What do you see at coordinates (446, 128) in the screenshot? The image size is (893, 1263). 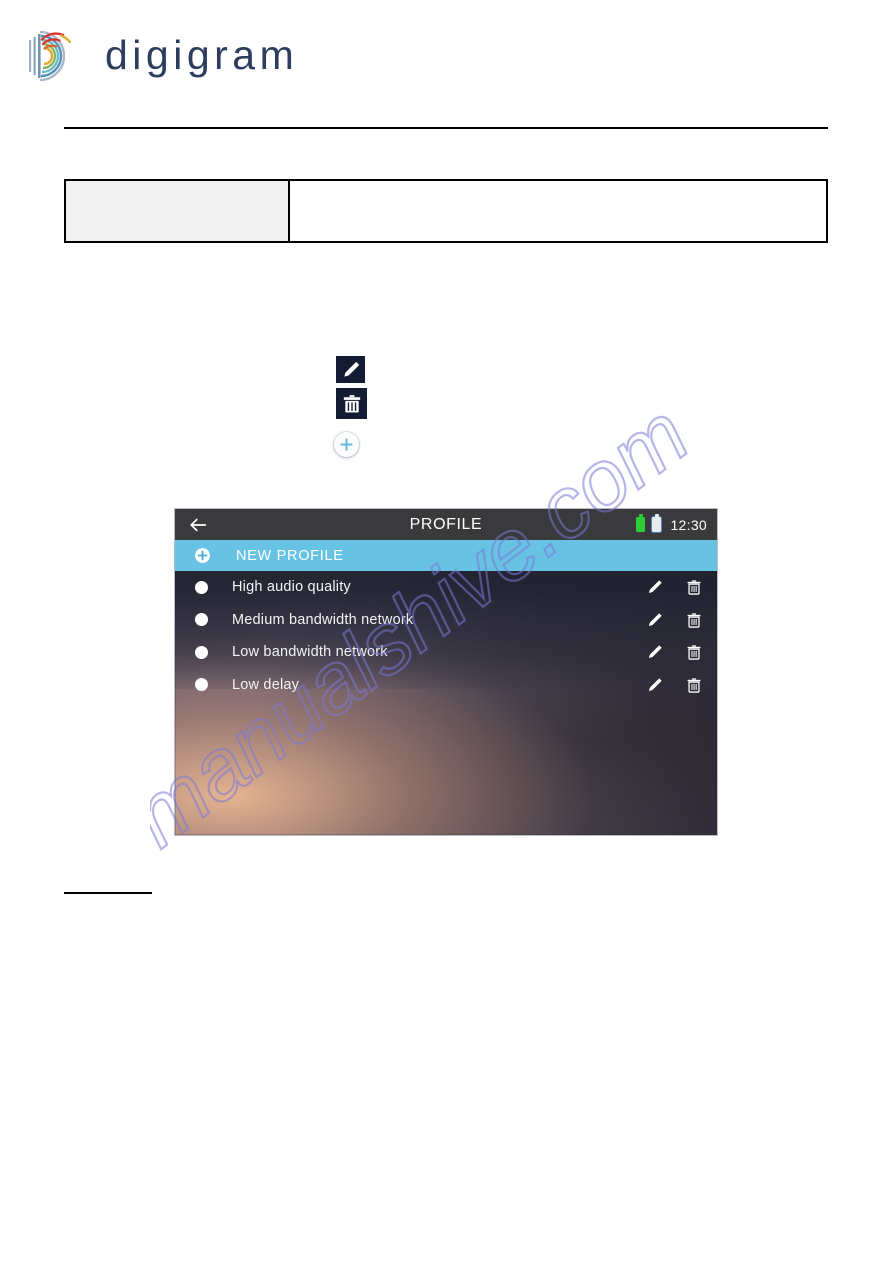 I see `header-divider` at bounding box center [446, 128].